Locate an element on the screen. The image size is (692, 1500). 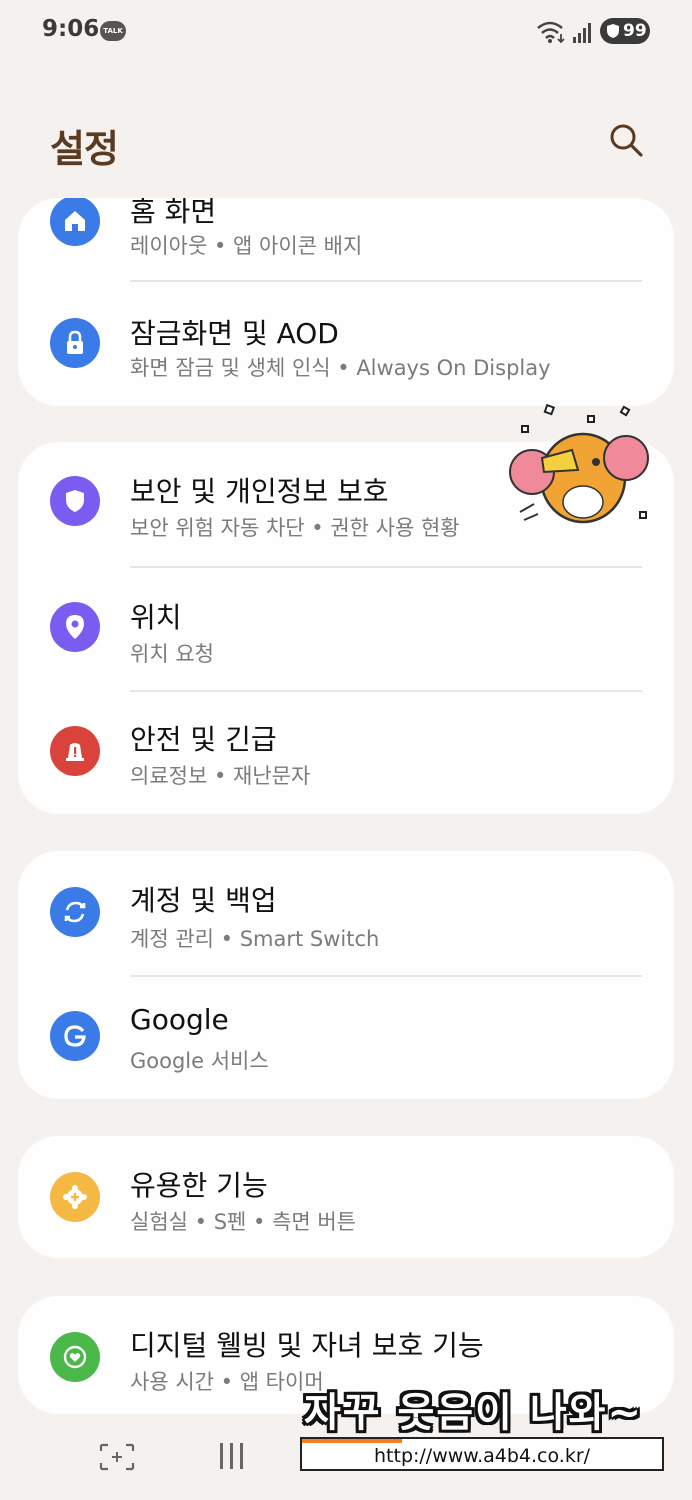
settings-item-google: Google Google 서비스 is located at coordinates (346, 1037).